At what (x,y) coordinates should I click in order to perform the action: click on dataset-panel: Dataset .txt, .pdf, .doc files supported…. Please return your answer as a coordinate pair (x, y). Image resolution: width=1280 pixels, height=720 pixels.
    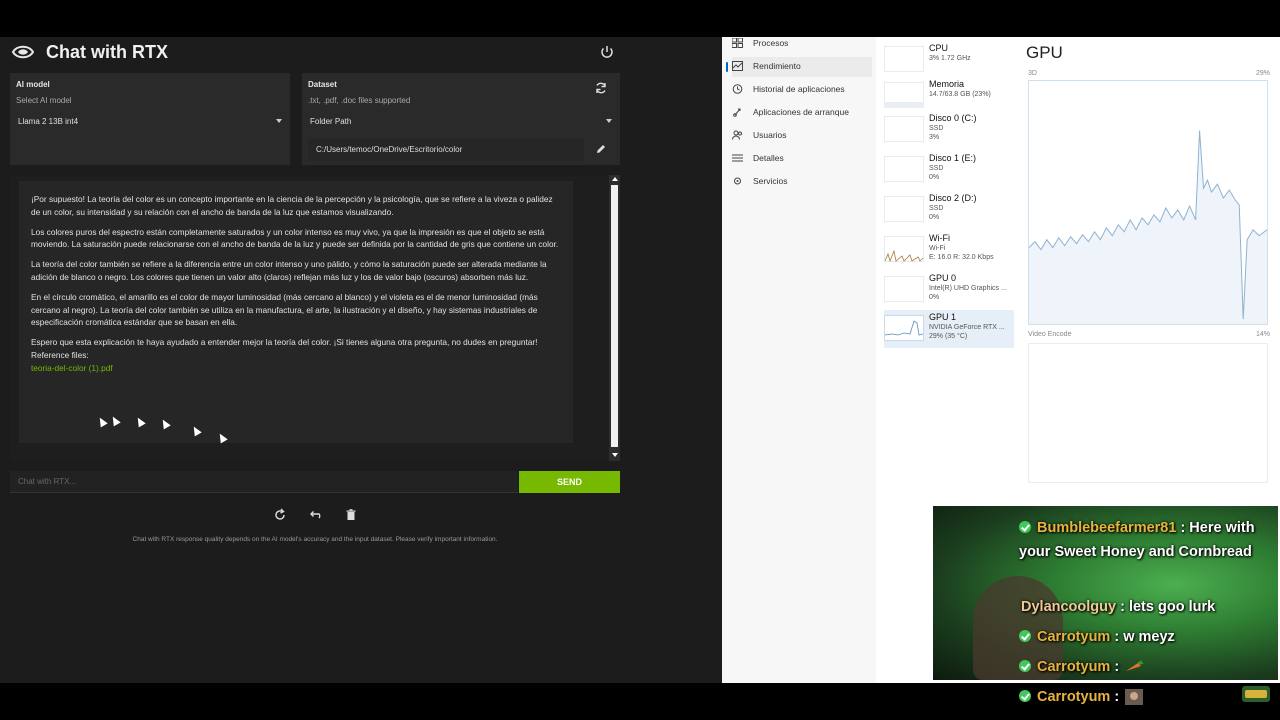
    Looking at the image, I should click on (461, 119).